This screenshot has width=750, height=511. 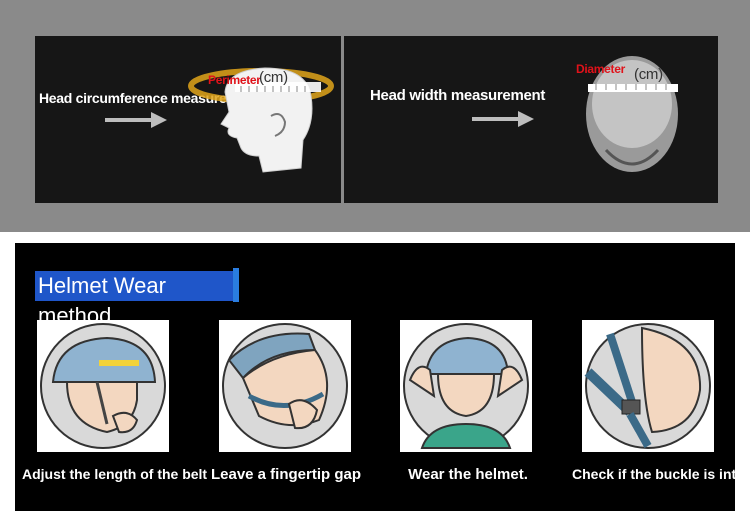 I want to click on wear-helmet-illustration, so click(x=466, y=386).